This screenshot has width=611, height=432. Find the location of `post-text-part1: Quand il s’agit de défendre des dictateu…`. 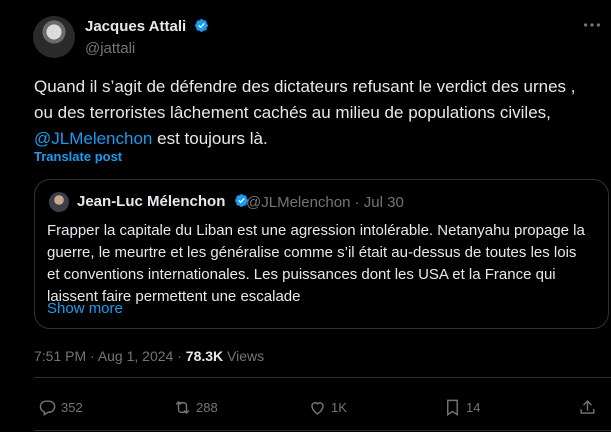

post-text-part1: Quand il s’agit de défendre des dictateu… is located at coordinates (305, 99).